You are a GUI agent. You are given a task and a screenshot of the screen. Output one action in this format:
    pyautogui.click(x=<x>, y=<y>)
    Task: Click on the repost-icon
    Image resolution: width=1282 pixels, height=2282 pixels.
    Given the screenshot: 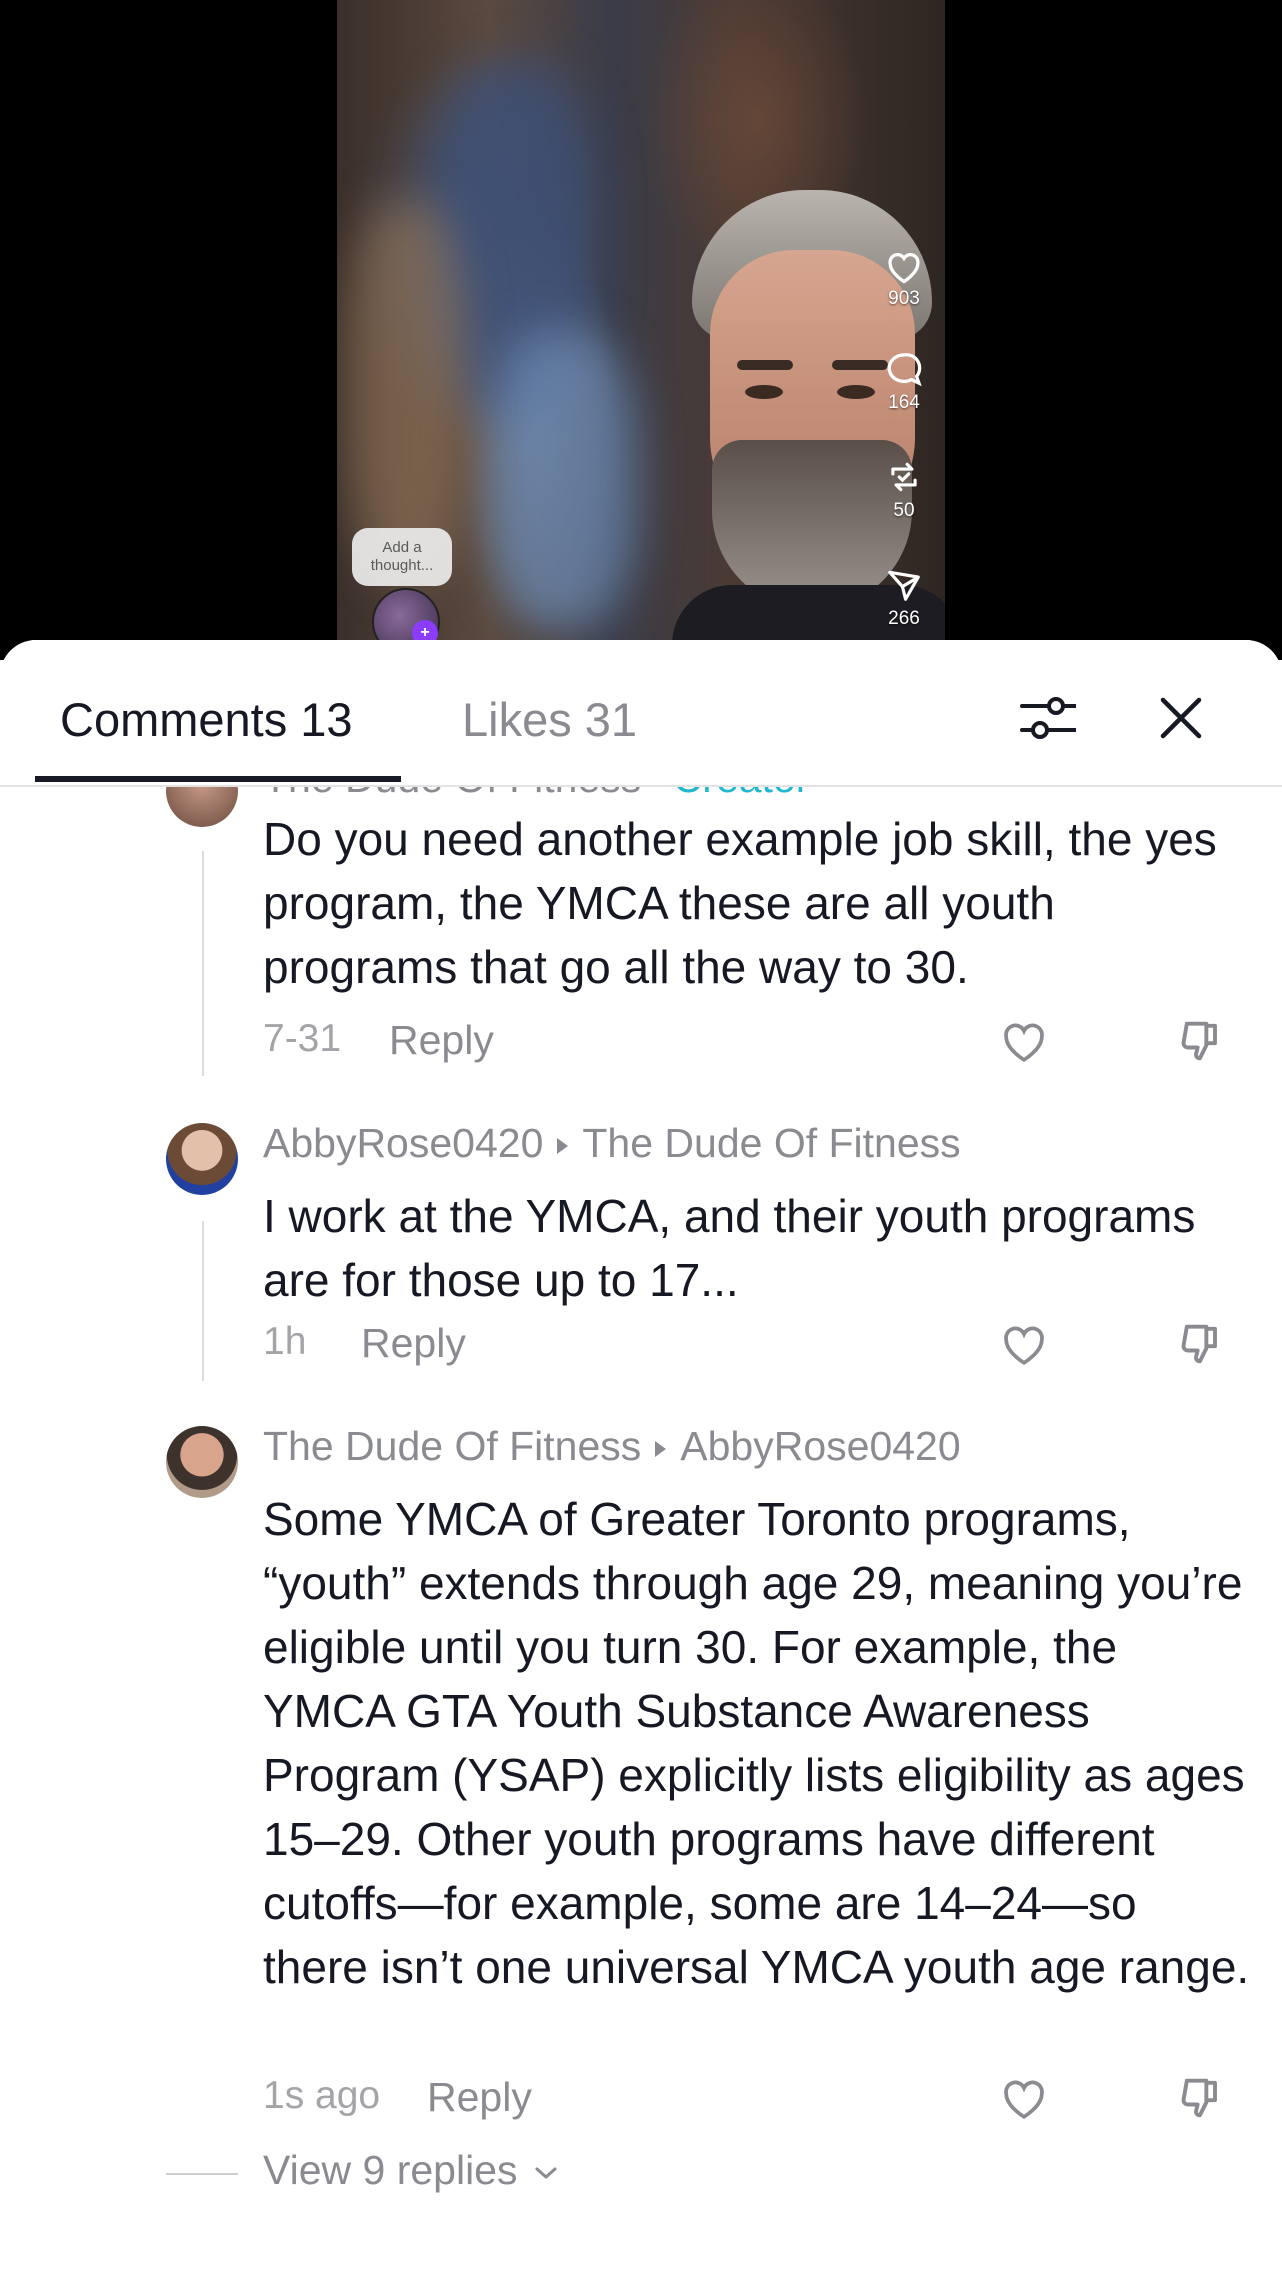 What is the action you would take?
    pyautogui.click(x=904, y=477)
    